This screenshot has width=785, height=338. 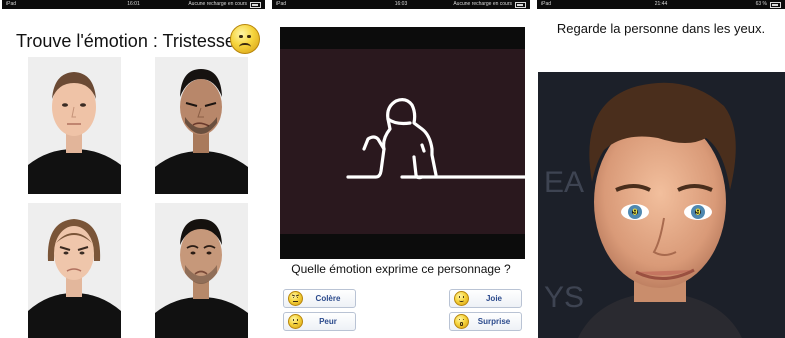 I want to click on battery-percent: 63 %, so click(x=761, y=4).